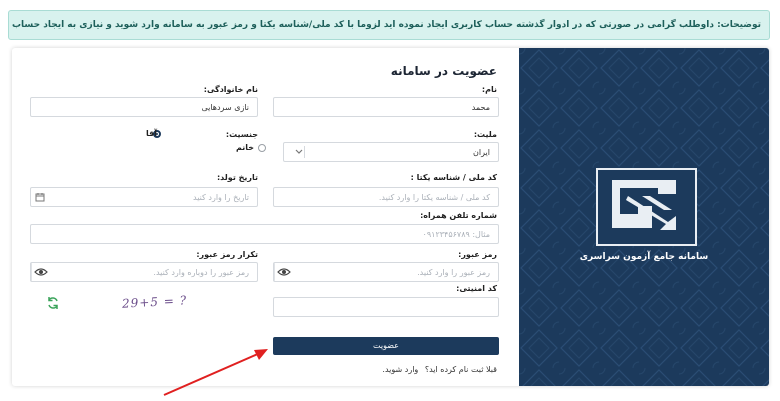  What do you see at coordinates (230, 89) in the screenshot?
I see `last-name-label: نام خانوادگی:` at bounding box center [230, 89].